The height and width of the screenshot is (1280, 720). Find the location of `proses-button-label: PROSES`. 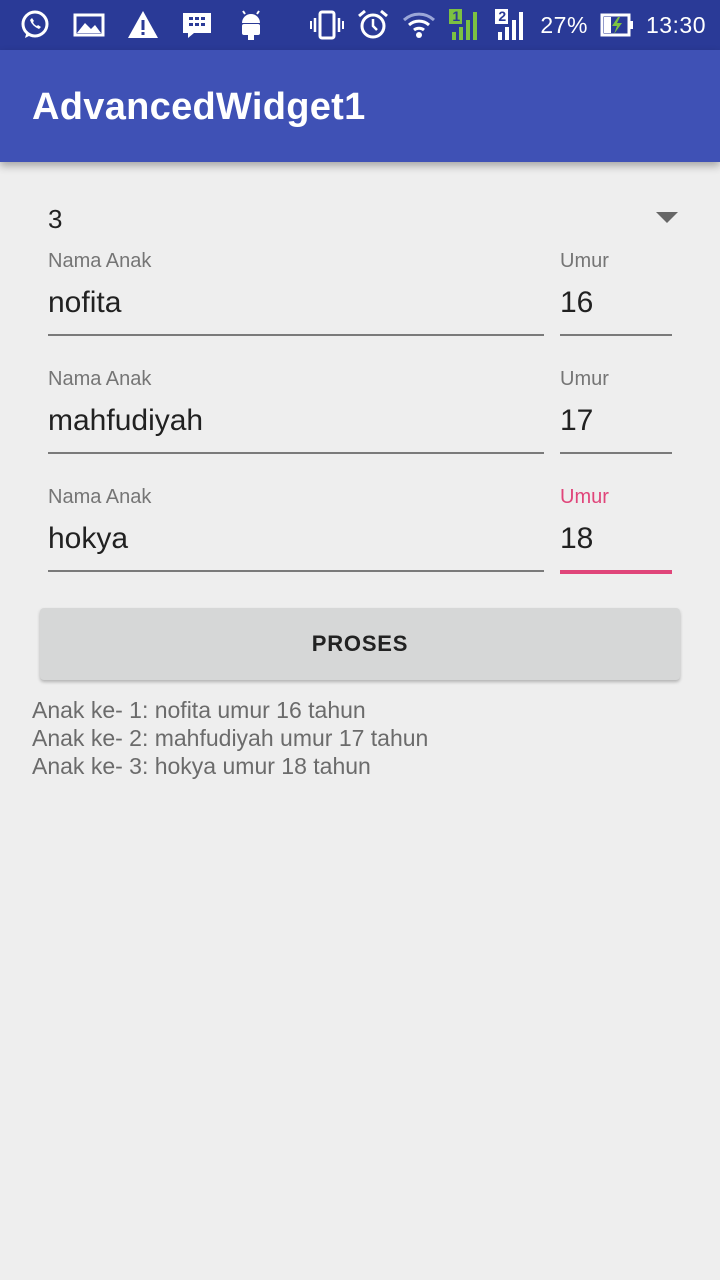

proses-button-label: PROSES is located at coordinates (360, 643).